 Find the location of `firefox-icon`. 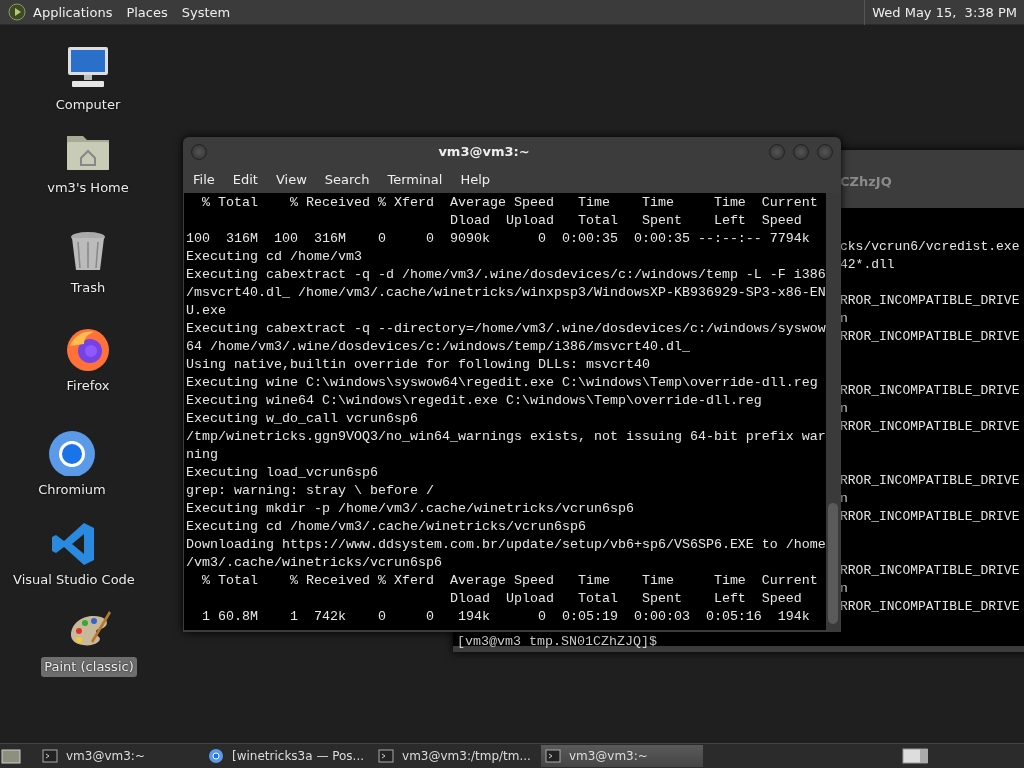

firefox-icon is located at coordinates (88, 349).